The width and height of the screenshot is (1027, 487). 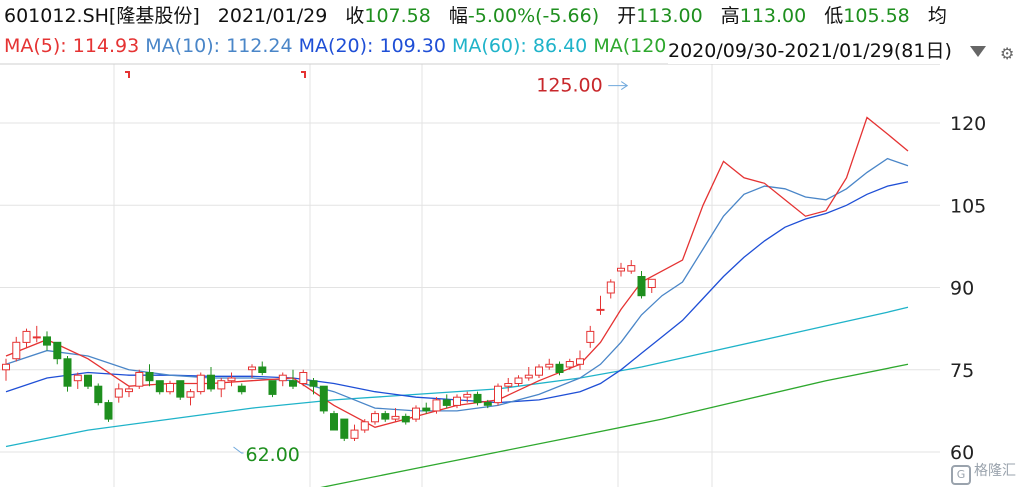 I want to click on range-dropdown-icon, so click(x=978, y=51).